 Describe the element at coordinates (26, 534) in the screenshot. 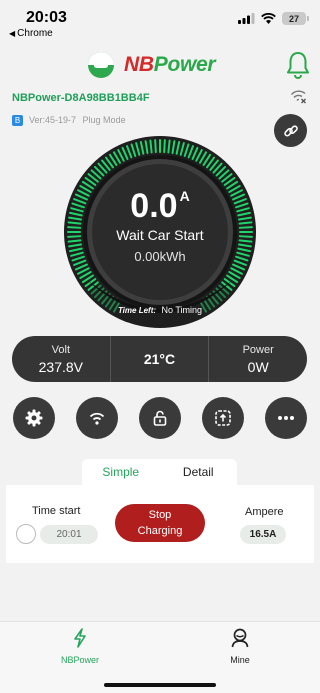

I see `time-start-radio` at that location.